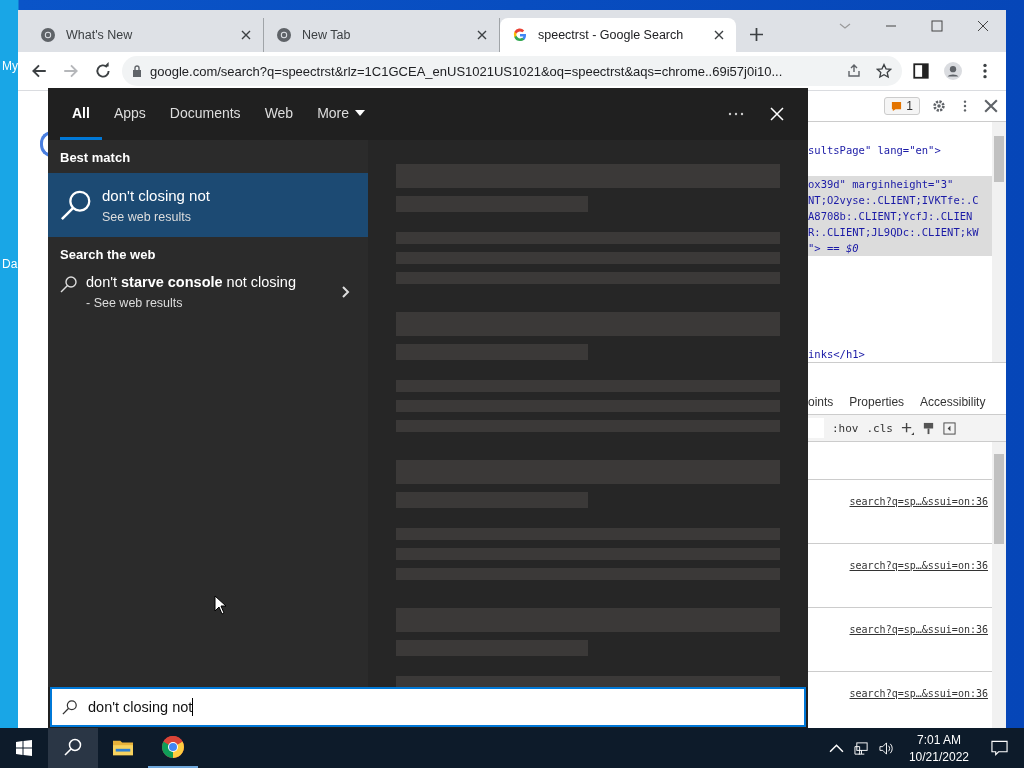  I want to click on filter-field, so click(816, 428).